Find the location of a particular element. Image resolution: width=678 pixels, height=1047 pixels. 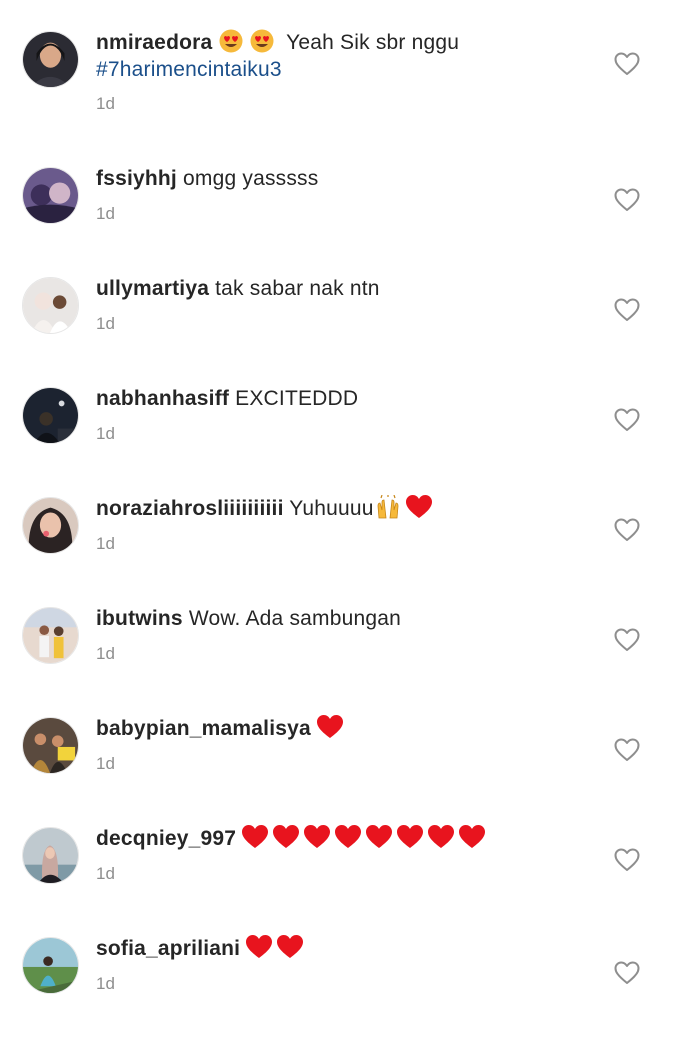

comment-text: noraziahrosliiiiiiiiii Yuhuuuu is located at coordinates (346, 508).